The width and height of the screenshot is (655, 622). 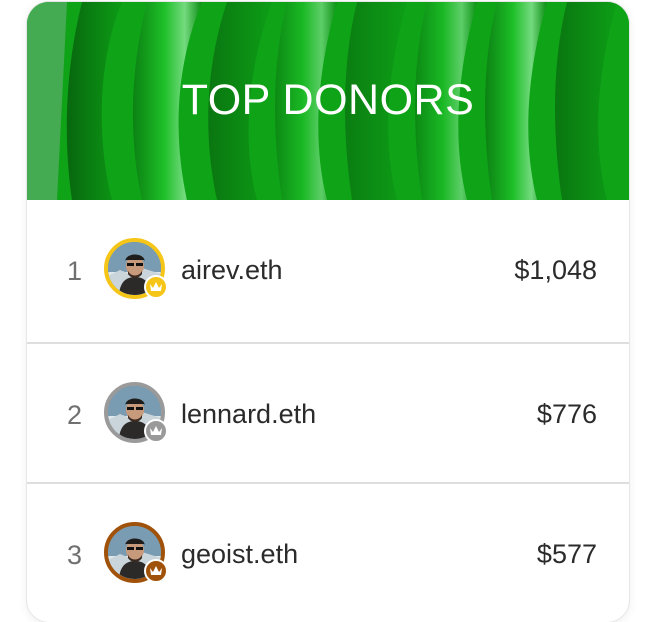 I want to click on donor-amount: $1,048, so click(x=555, y=270).